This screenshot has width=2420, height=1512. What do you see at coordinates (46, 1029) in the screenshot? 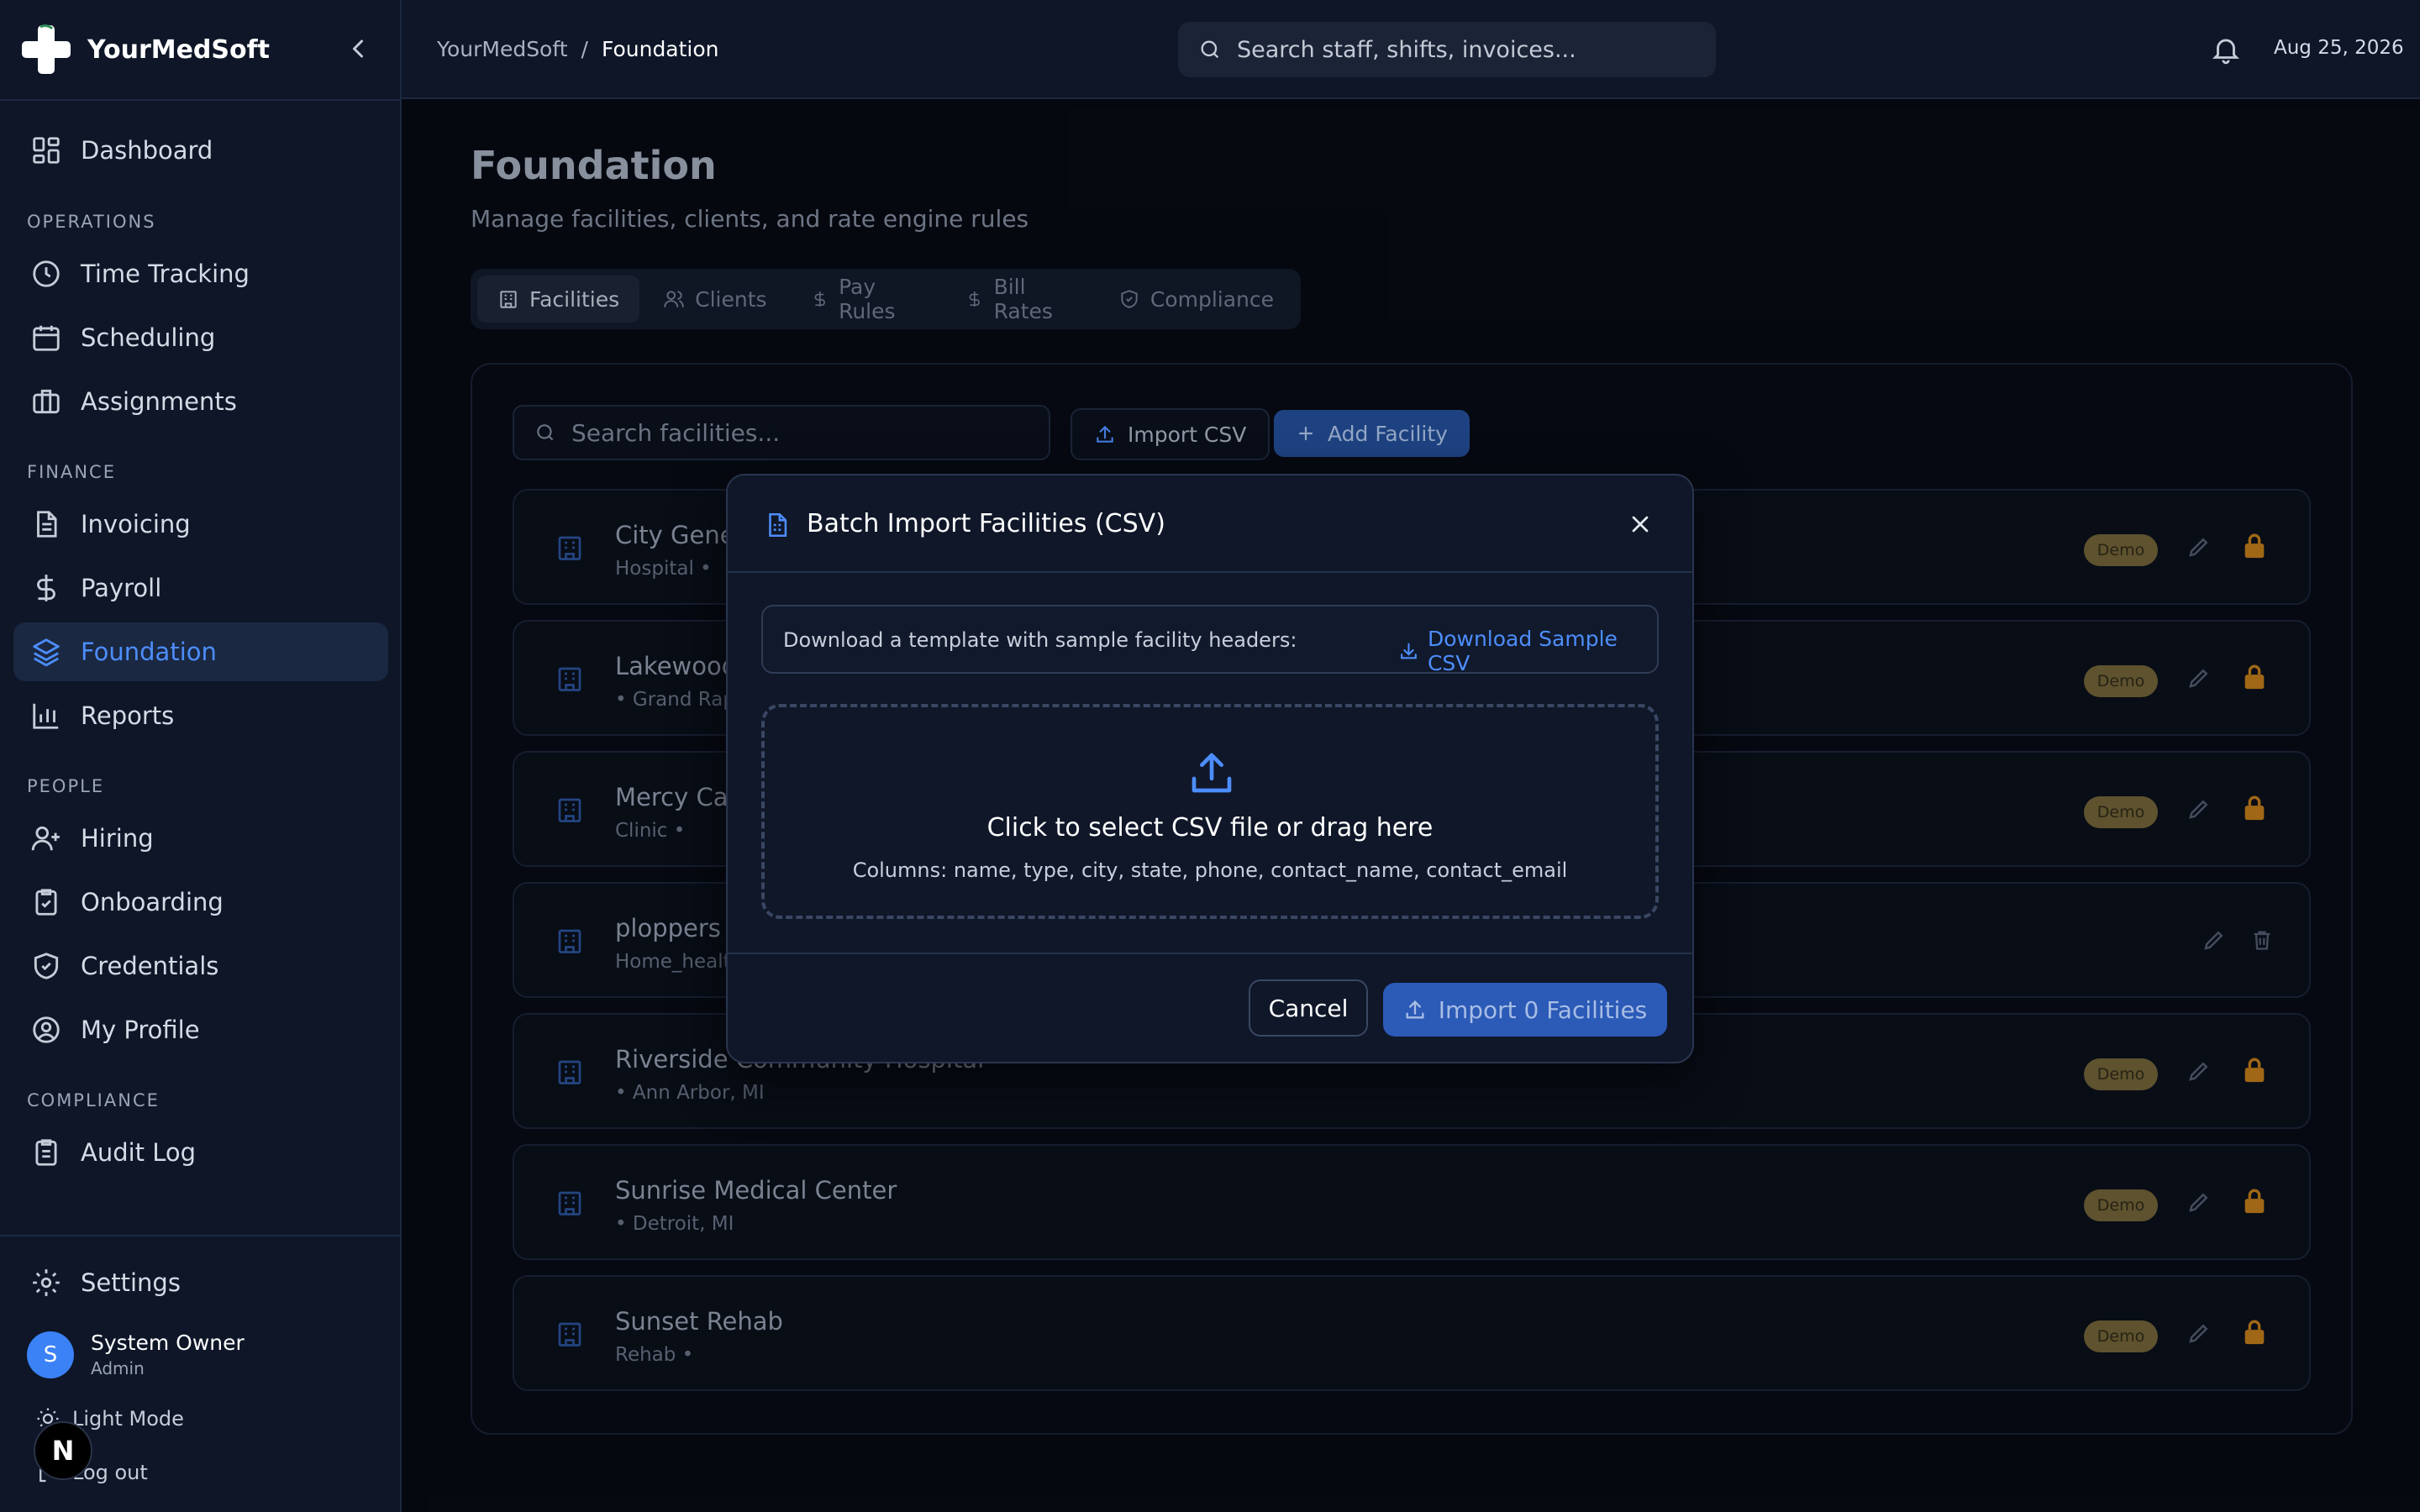
I see `user-circle-icon` at bounding box center [46, 1029].